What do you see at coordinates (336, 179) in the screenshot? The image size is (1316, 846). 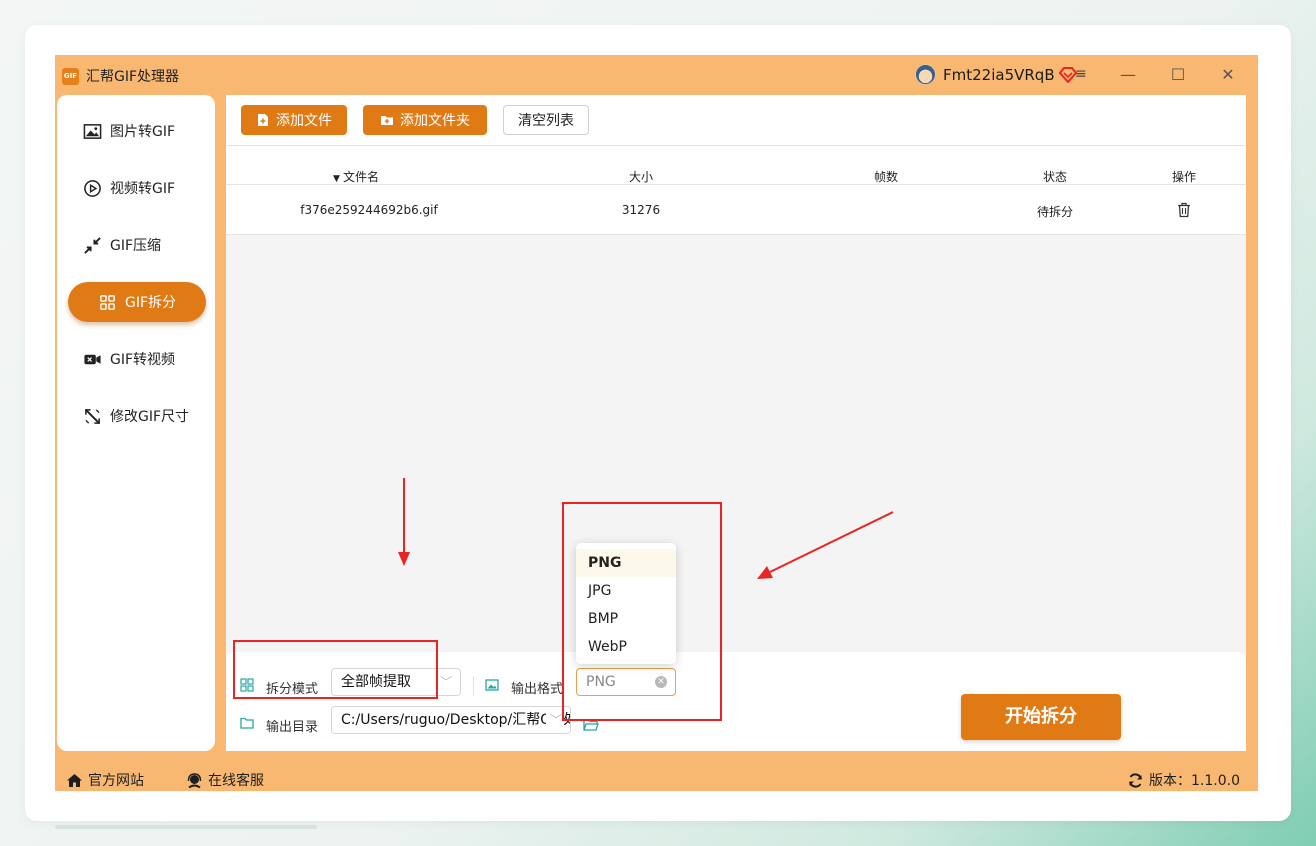 I see `sort-arrow-icon: ▼` at bounding box center [336, 179].